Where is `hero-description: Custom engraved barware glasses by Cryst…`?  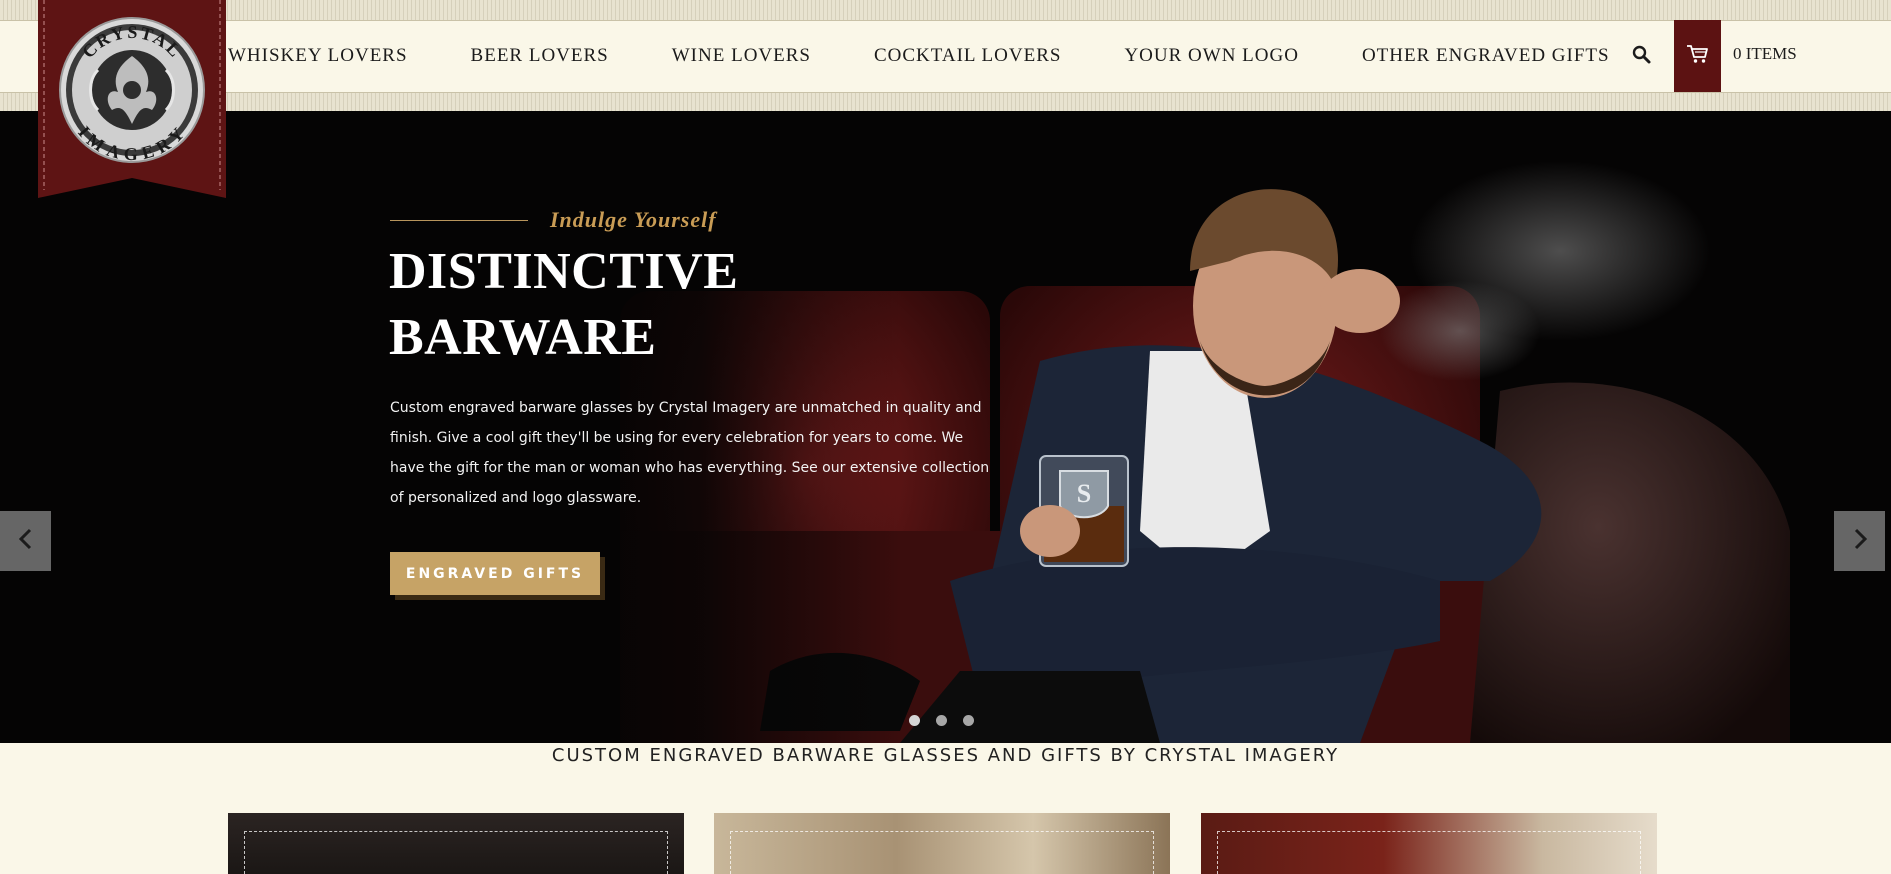 hero-description: Custom engraved barware glasses by Cryst… is located at coordinates (690, 453).